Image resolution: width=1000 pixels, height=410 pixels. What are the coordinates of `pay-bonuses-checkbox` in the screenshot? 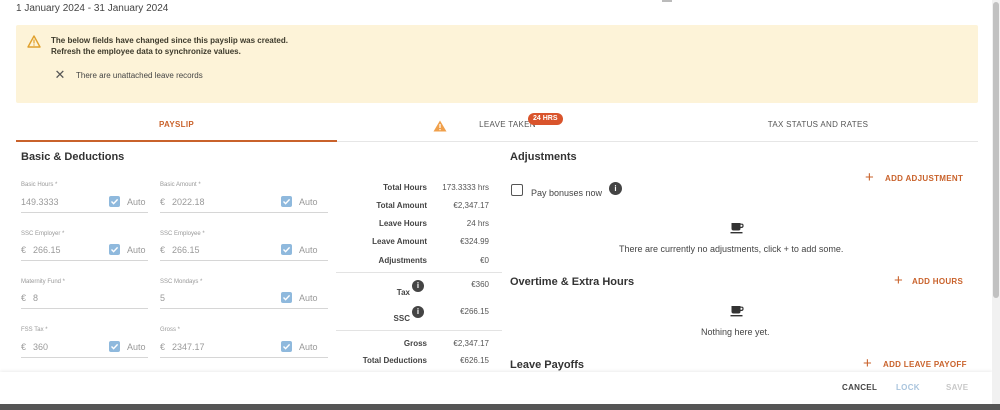 It's located at (517, 190).